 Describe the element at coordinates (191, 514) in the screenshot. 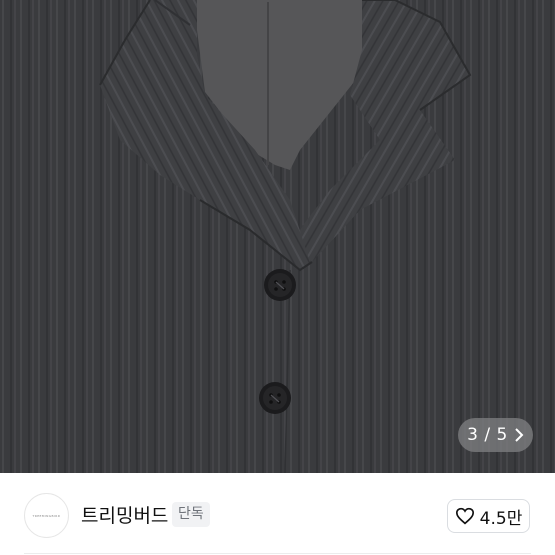

I see `exclusive-badge: 단독` at that location.